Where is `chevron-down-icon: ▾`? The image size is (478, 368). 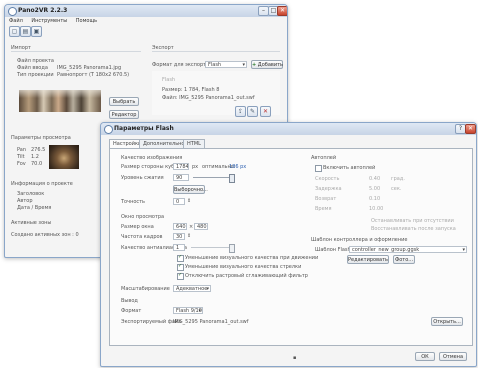
chevron-down-icon: ▾ is located at coordinates (243, 65).